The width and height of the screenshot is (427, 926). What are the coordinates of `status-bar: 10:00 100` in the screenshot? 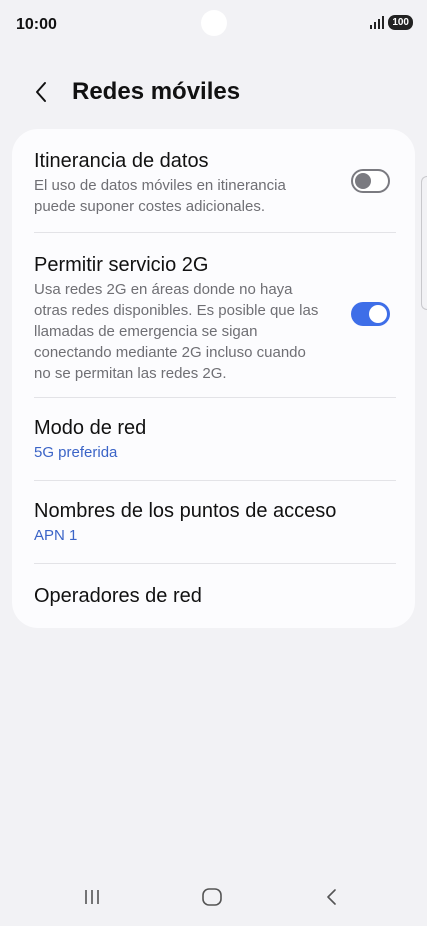 It's located at (213, 27).